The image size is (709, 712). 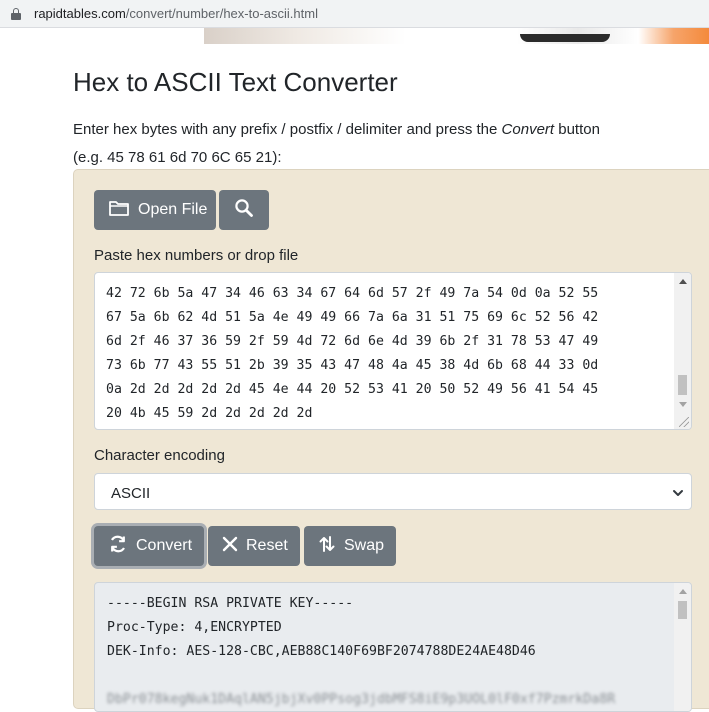 What do you see at coordinates (327, 546) in the screenshot?
I see `swap-arrows-icon` at bounding box center [327, 546].